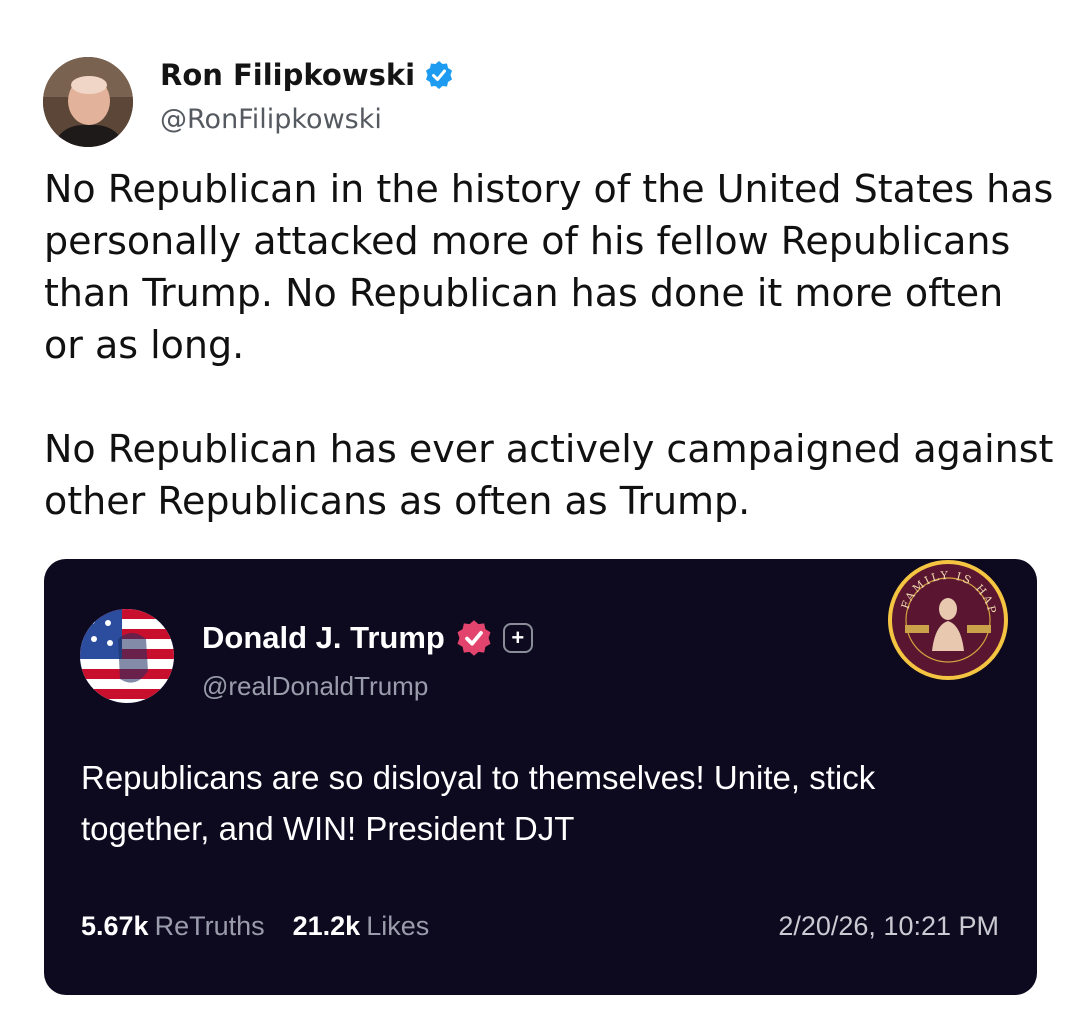  I want to click on quoted-post-stats: 5.67k ReTruths 21.2k Likes, so click(255, 926).